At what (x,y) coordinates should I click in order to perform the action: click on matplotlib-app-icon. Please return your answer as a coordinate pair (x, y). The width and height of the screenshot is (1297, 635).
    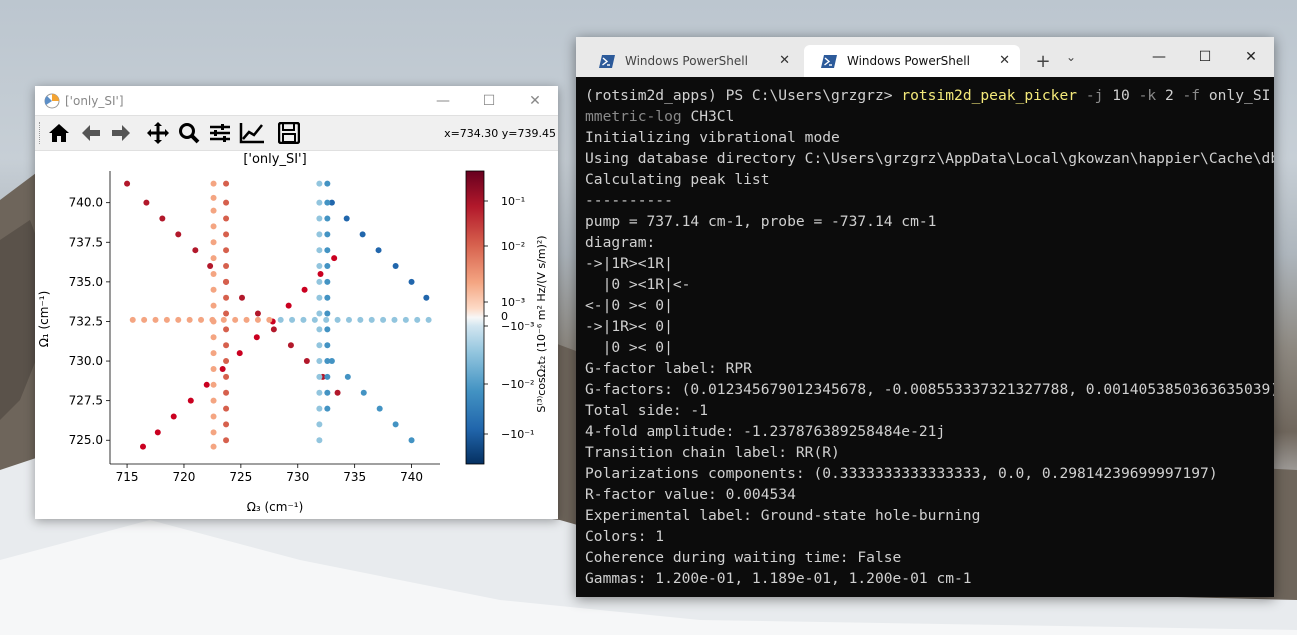
    Looking at the image, I should click on (52, 100).